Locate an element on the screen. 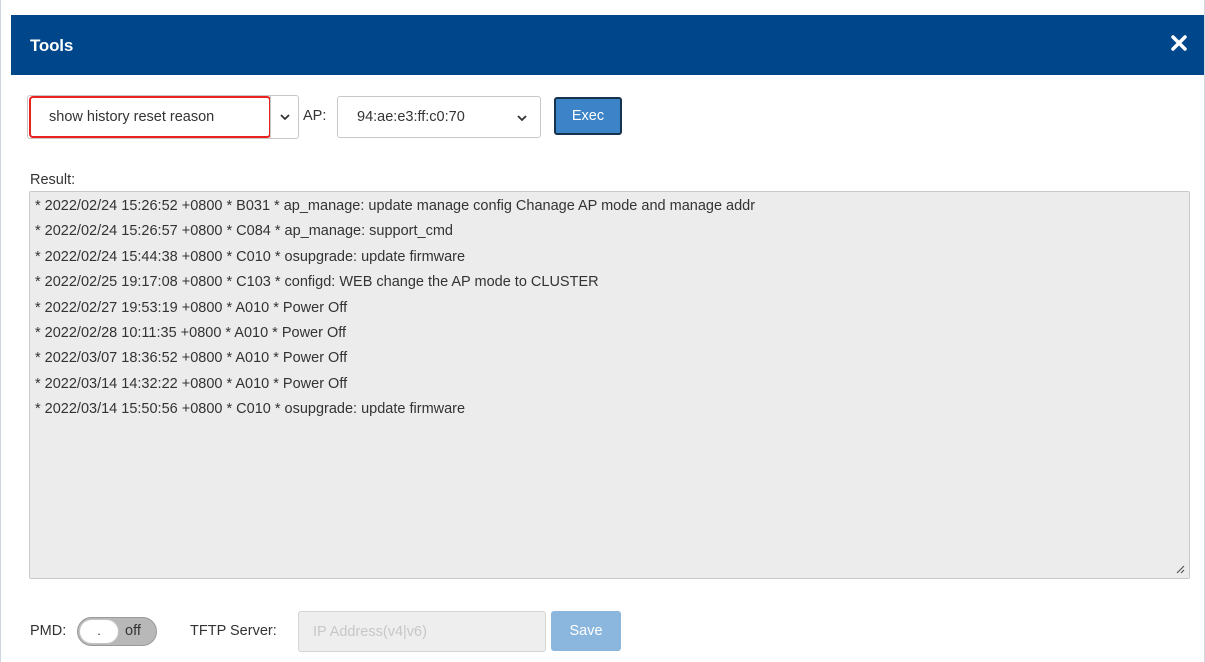 This screenshot has width=1205, height=662. pmd-toggle: . off is located at coordinates (117, 631).